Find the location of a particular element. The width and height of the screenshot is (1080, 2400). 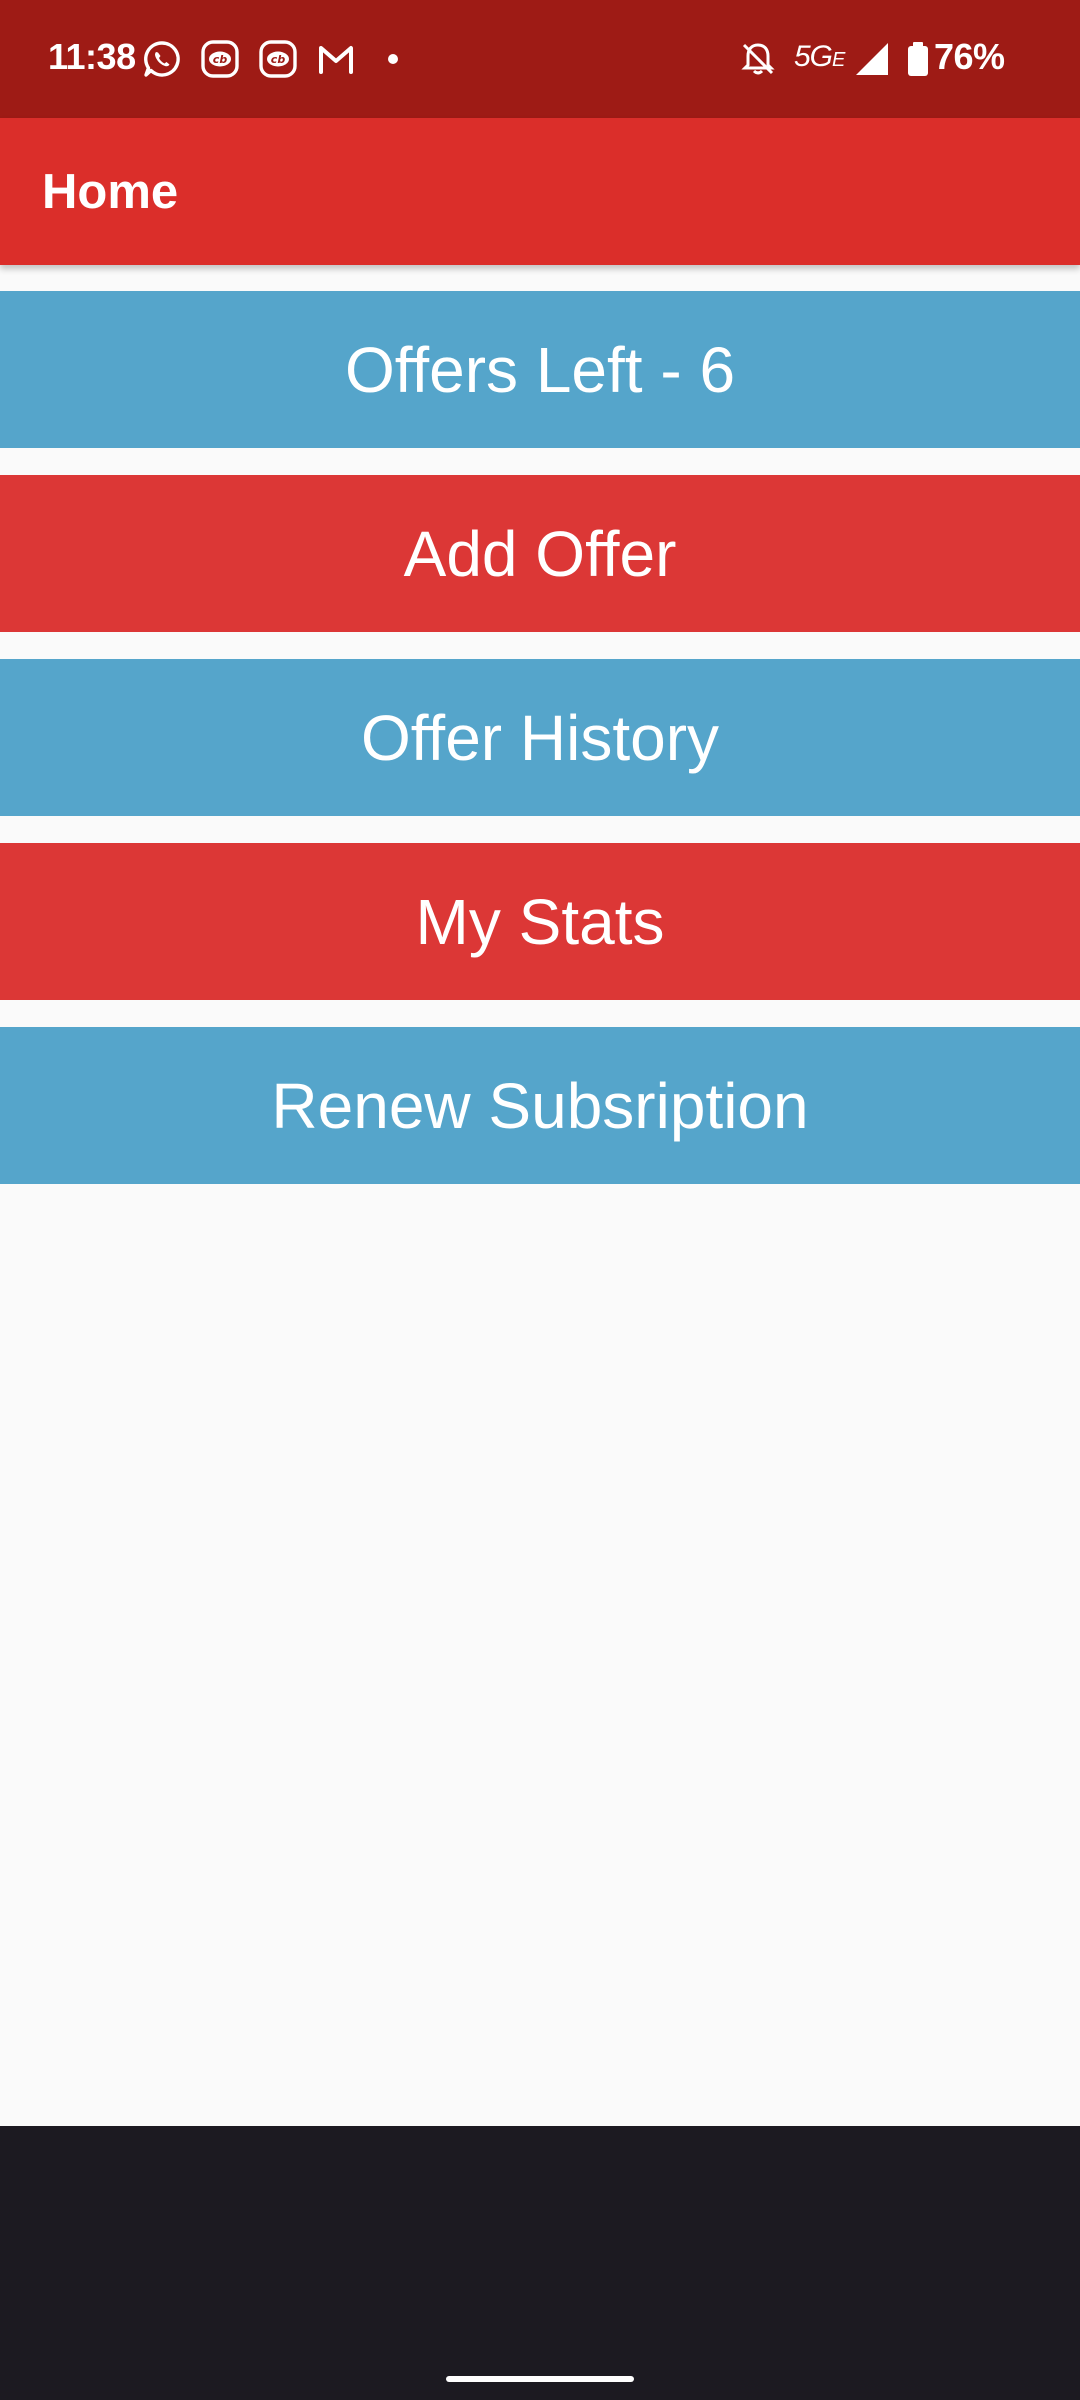

more-dot-icon is located at coordinates (393, 59).